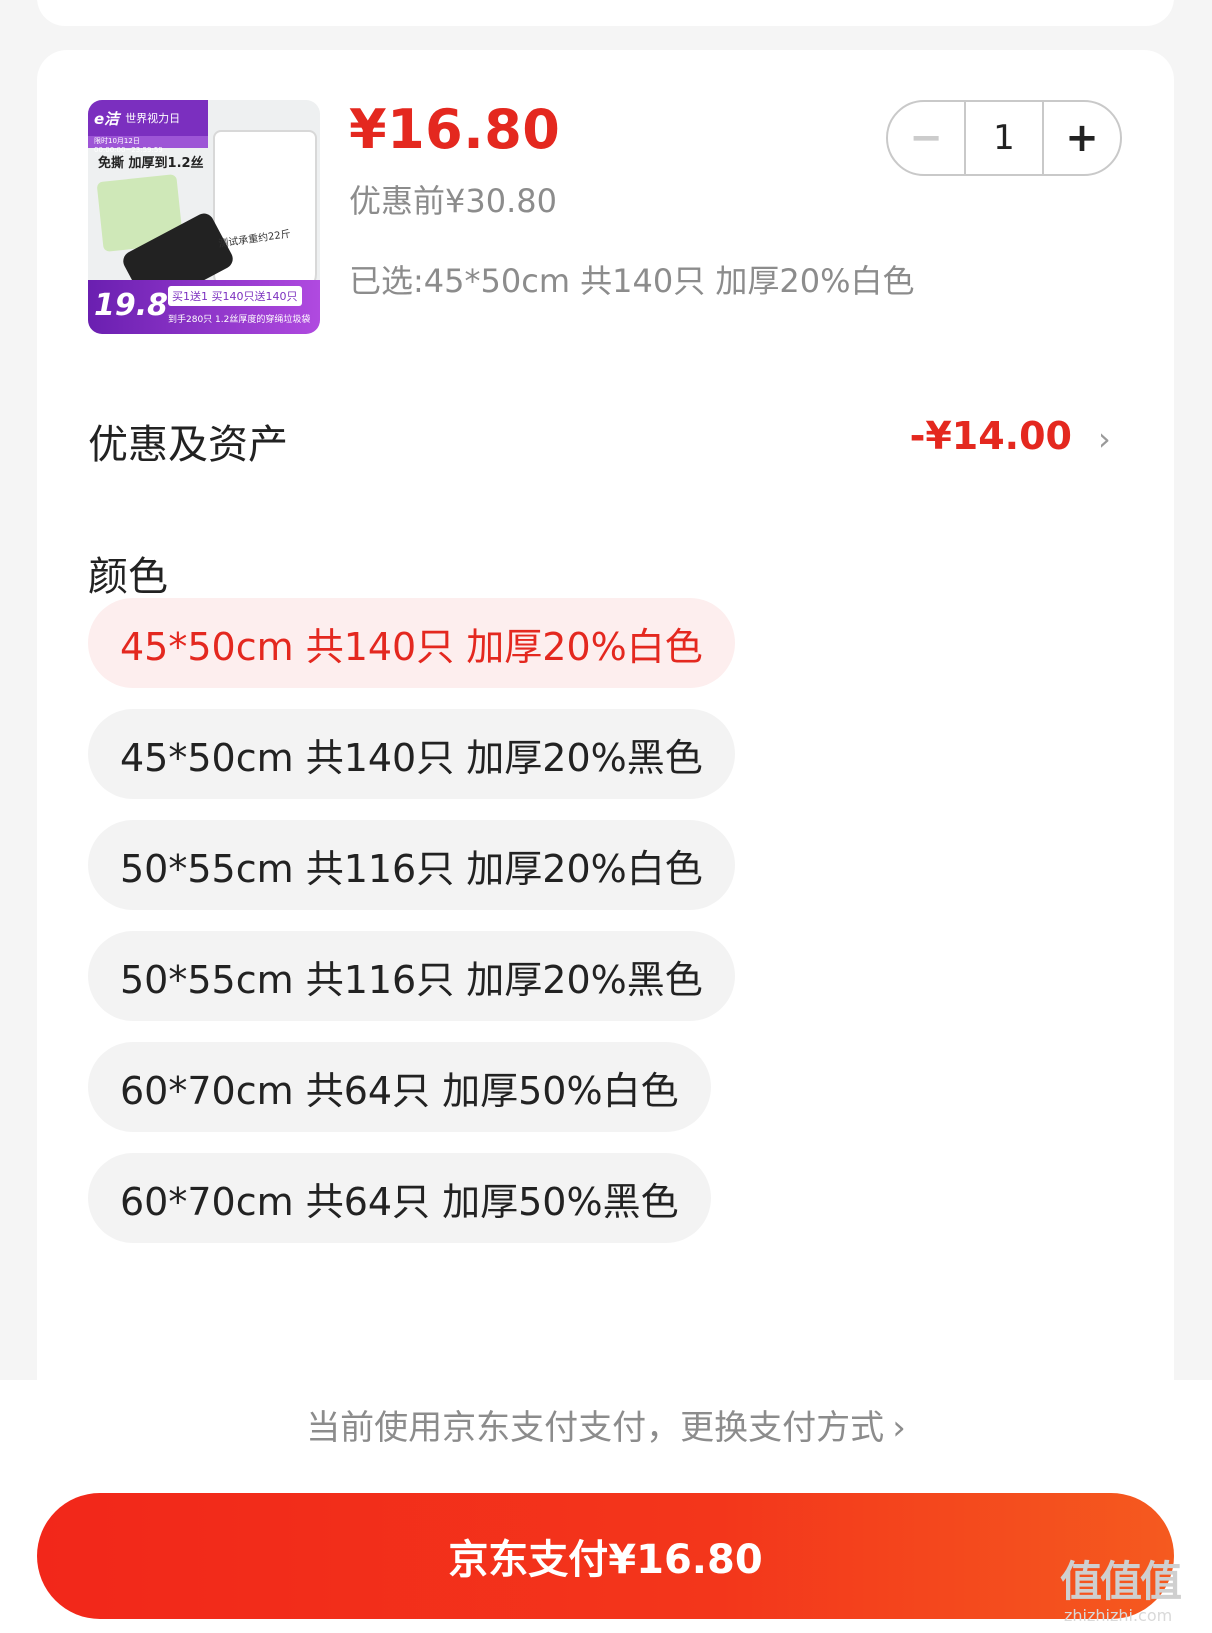 Image resolution: width=1212 pixels, height=1633 pixels. I want to click on thumbnail-time-note: 限时10月12日00:00:00~23:59:59, so click(148, 145).